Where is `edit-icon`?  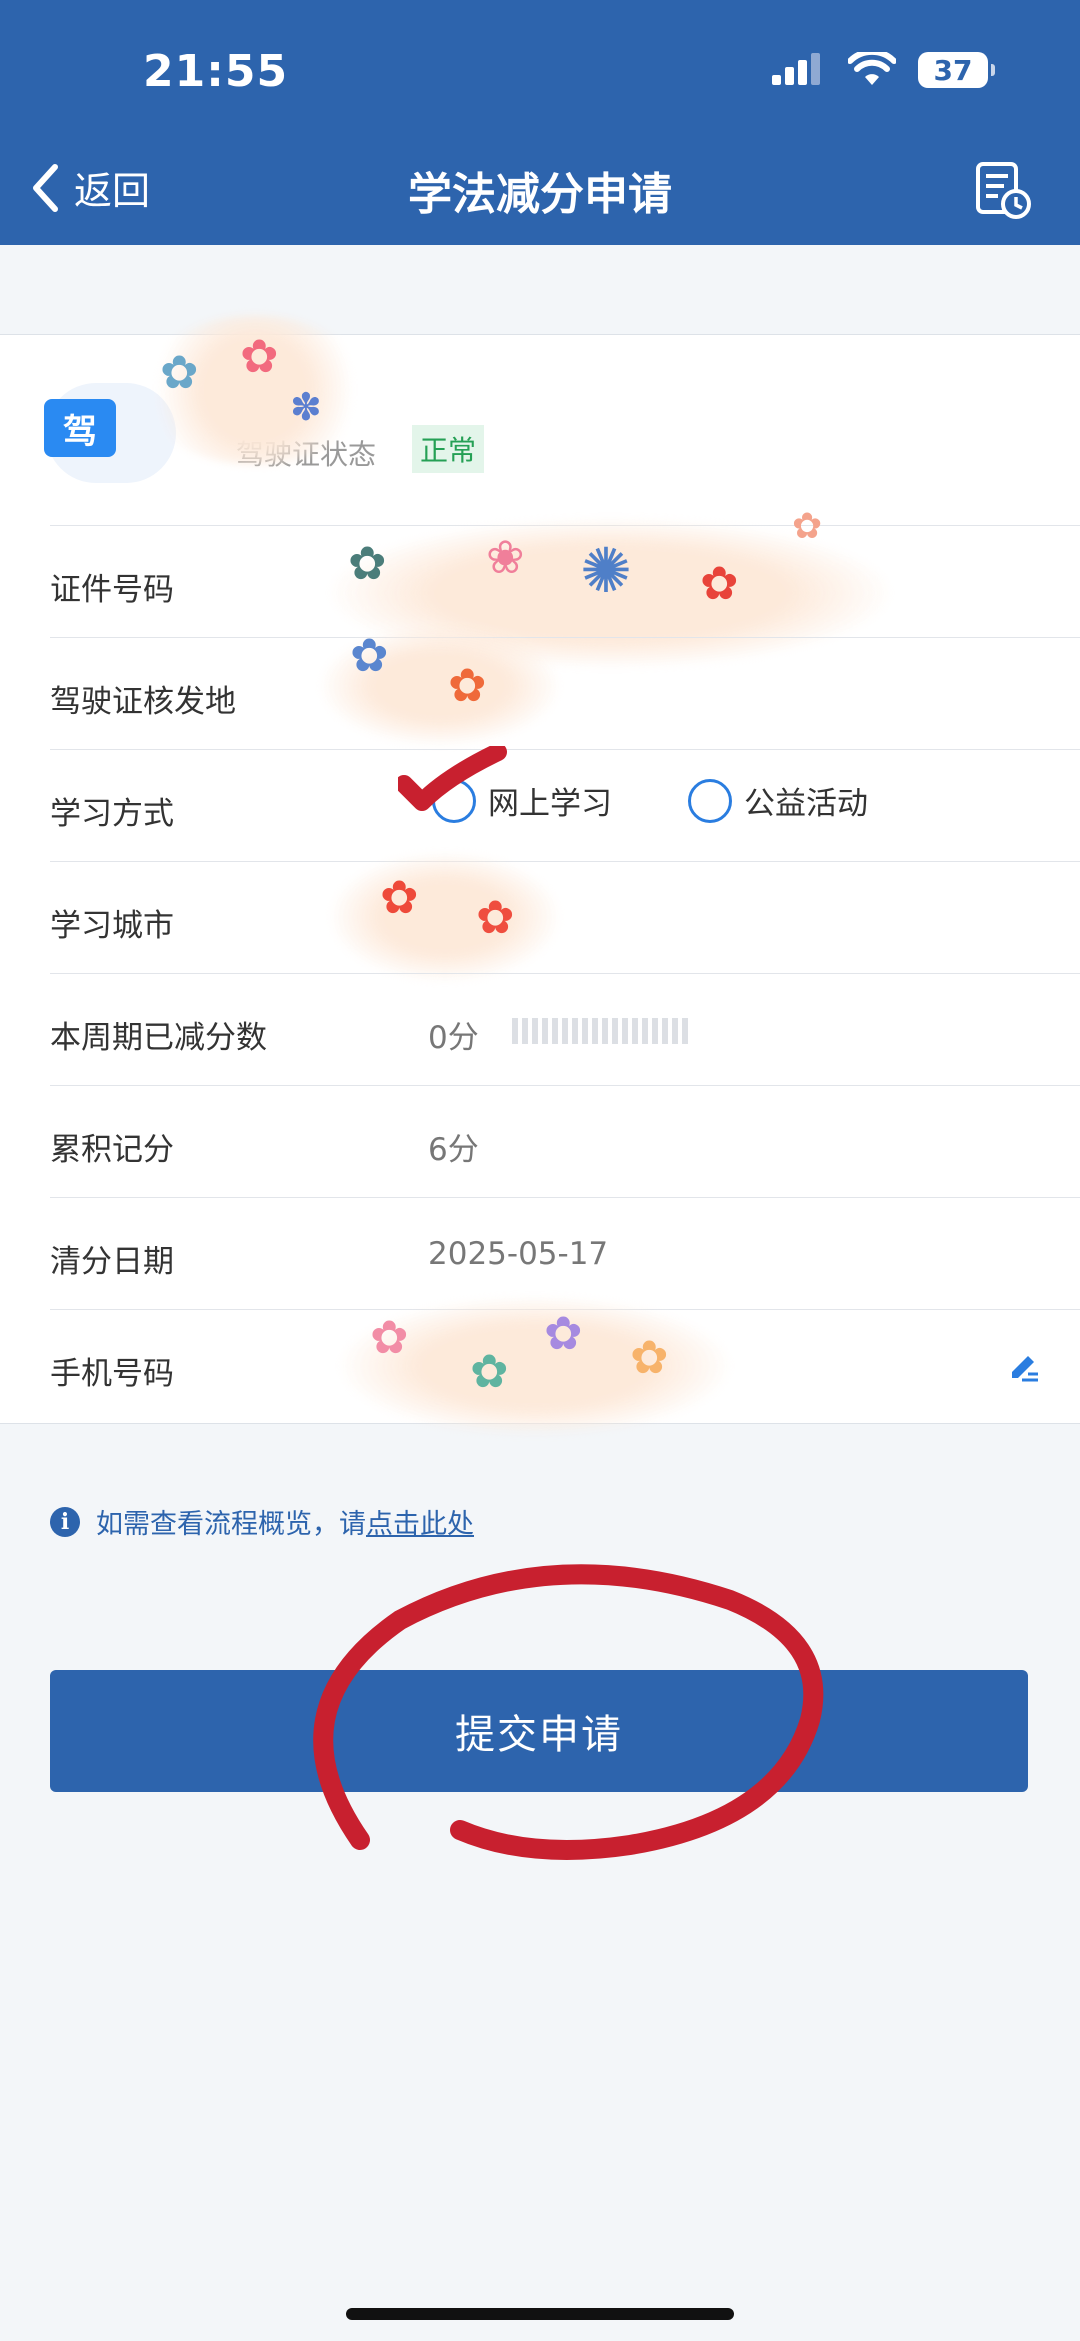 edit-icon is located at coordinates (1024, 1366).